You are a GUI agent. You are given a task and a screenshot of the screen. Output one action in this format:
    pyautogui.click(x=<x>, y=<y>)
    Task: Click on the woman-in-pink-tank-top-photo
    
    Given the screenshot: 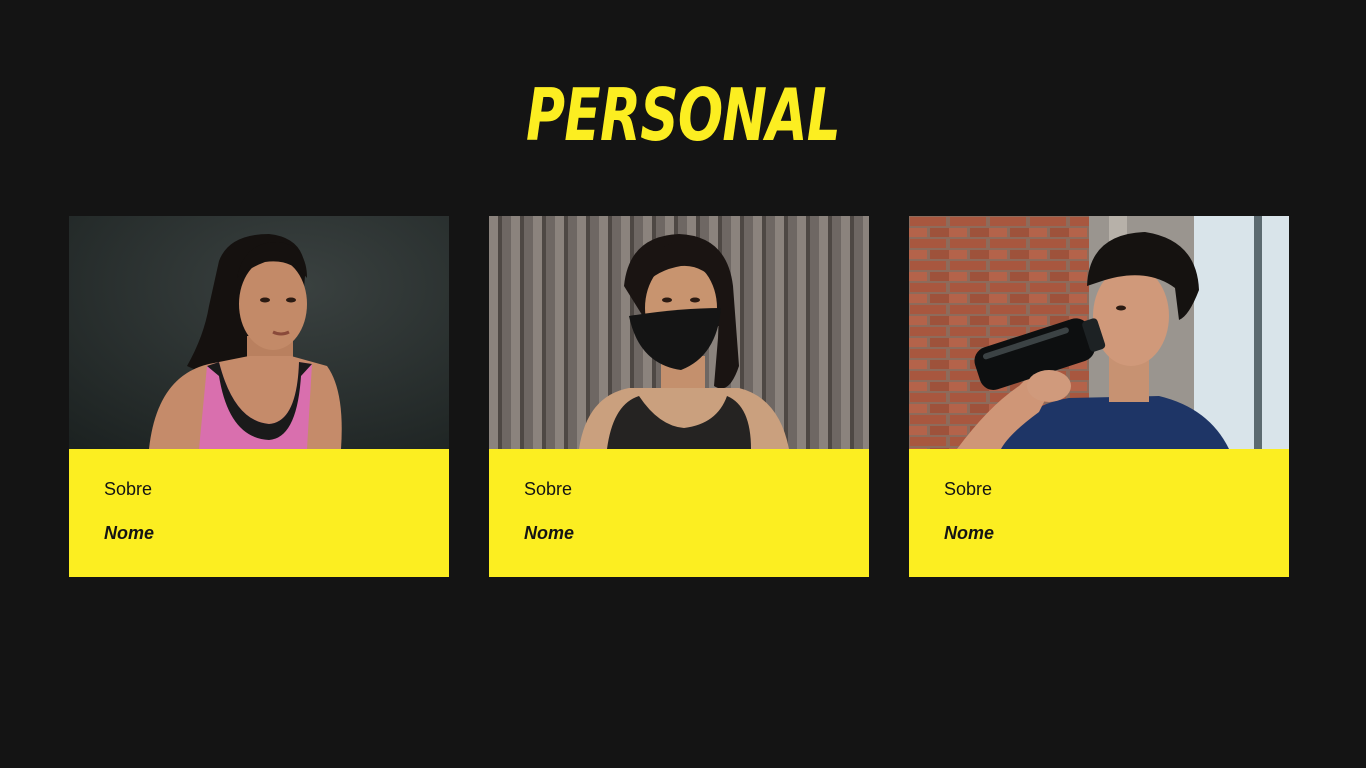 What is the action you would take?
    pyautogui.click(x=259, y=332)
    